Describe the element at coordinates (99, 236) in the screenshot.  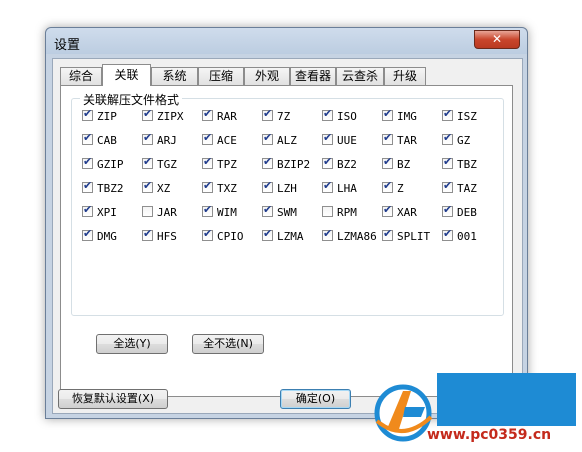
I see `format-checkbox-dmg: ✔ DMG` at that location.